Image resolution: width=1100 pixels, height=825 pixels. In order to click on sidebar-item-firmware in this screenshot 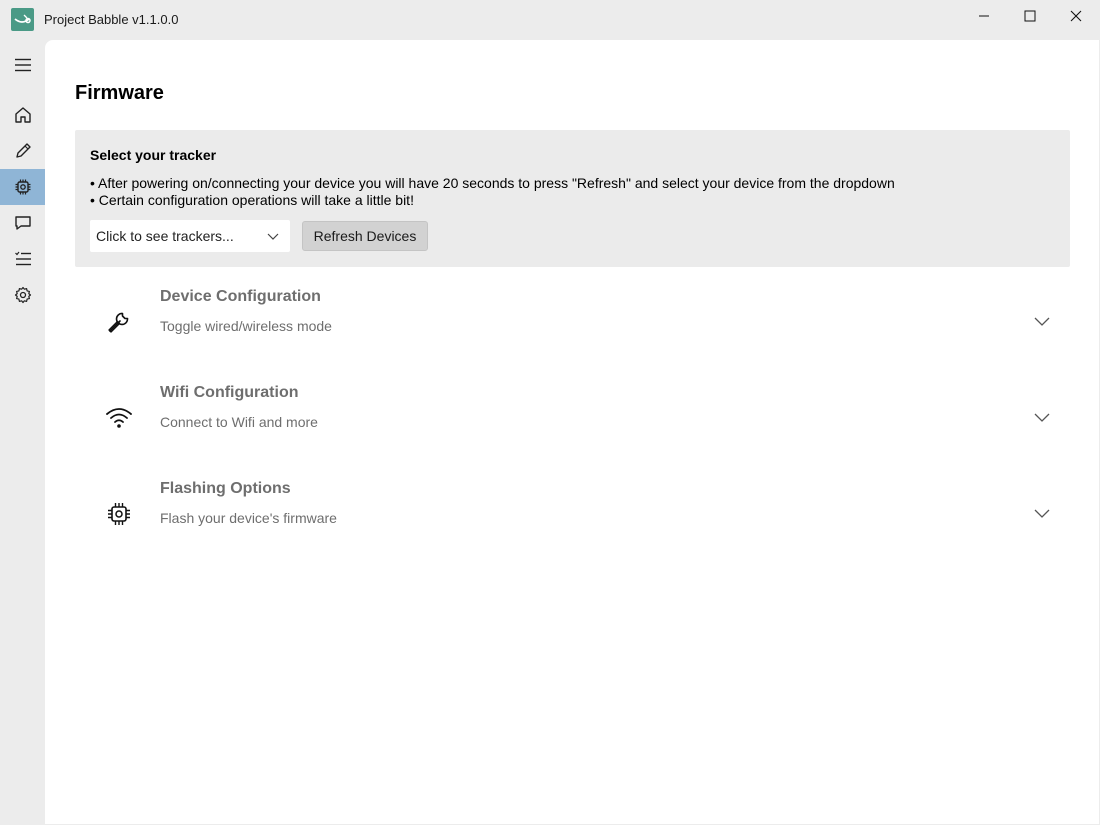, I will do `click(22, 187)`.